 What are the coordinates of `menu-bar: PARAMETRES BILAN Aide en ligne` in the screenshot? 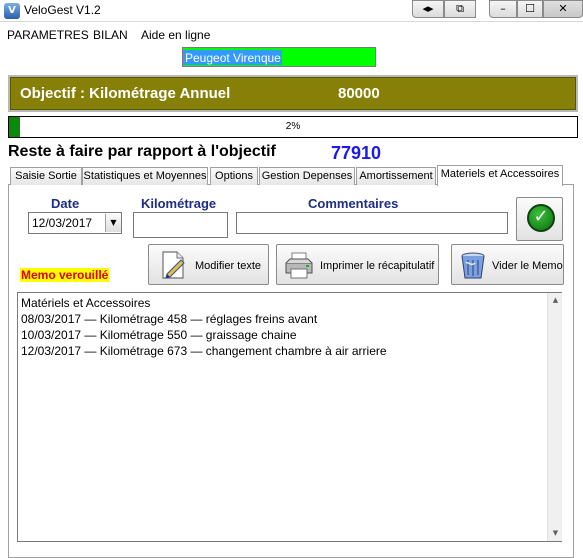 It's located at (291, 35).